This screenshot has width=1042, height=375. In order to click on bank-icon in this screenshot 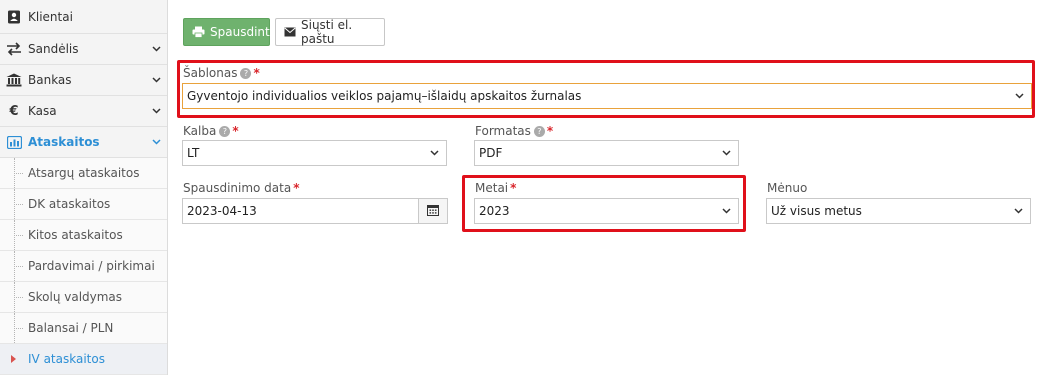, I will do `click(14, 80)`.